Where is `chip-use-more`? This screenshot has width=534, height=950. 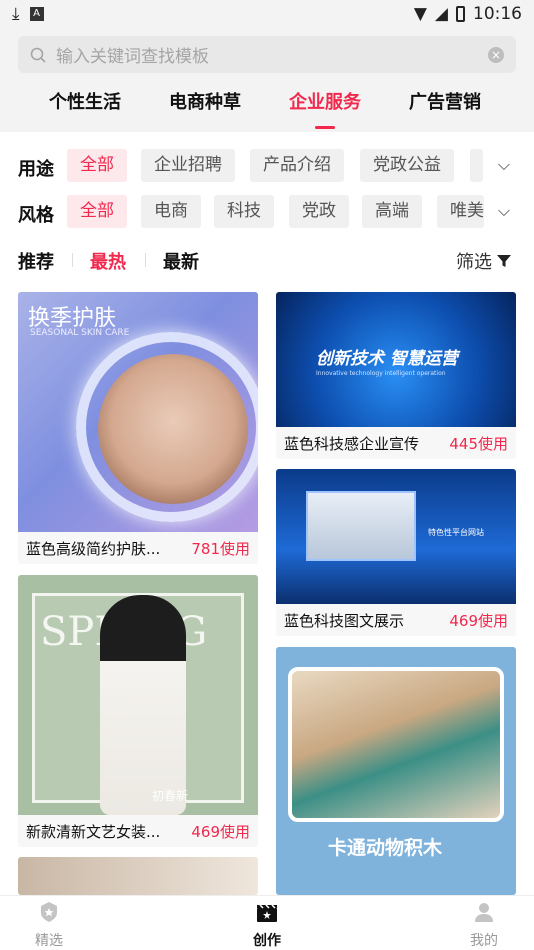
chip-use-more is located at coordinates (476, 165).